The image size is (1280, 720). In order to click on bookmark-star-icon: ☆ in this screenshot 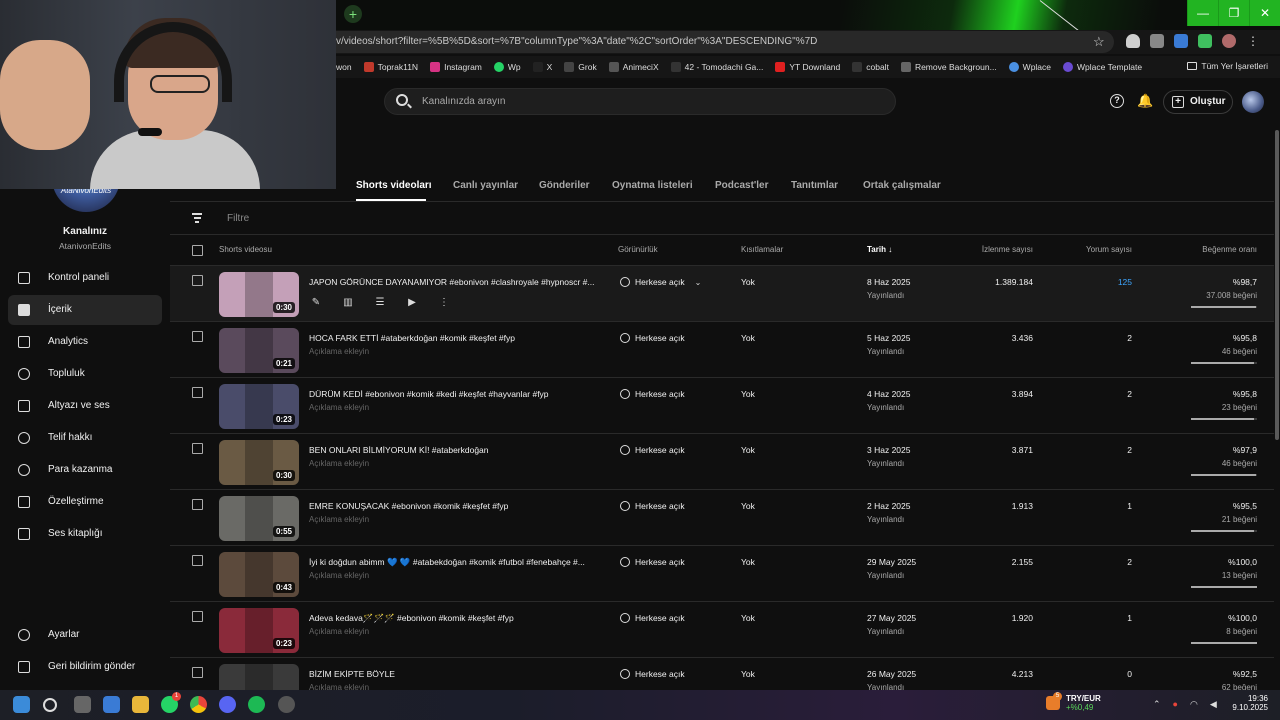, I will do `click(1099, 42)`.